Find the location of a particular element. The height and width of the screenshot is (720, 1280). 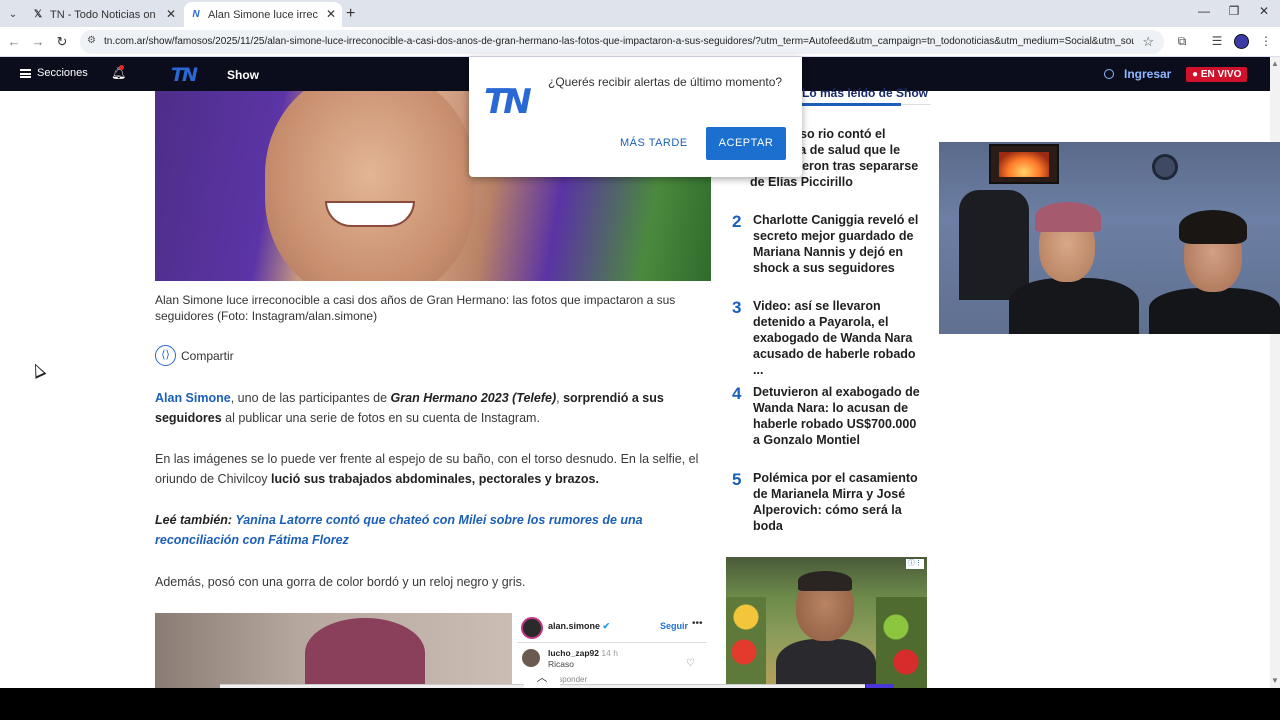

video-person-1-body is located at coordinates (1074, 306).